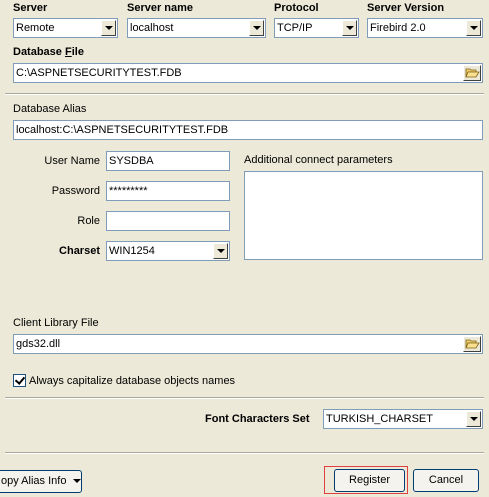 This screenshot has height=497, width=489. I want to click on server-version-label: Server Version, so click(406, 8).